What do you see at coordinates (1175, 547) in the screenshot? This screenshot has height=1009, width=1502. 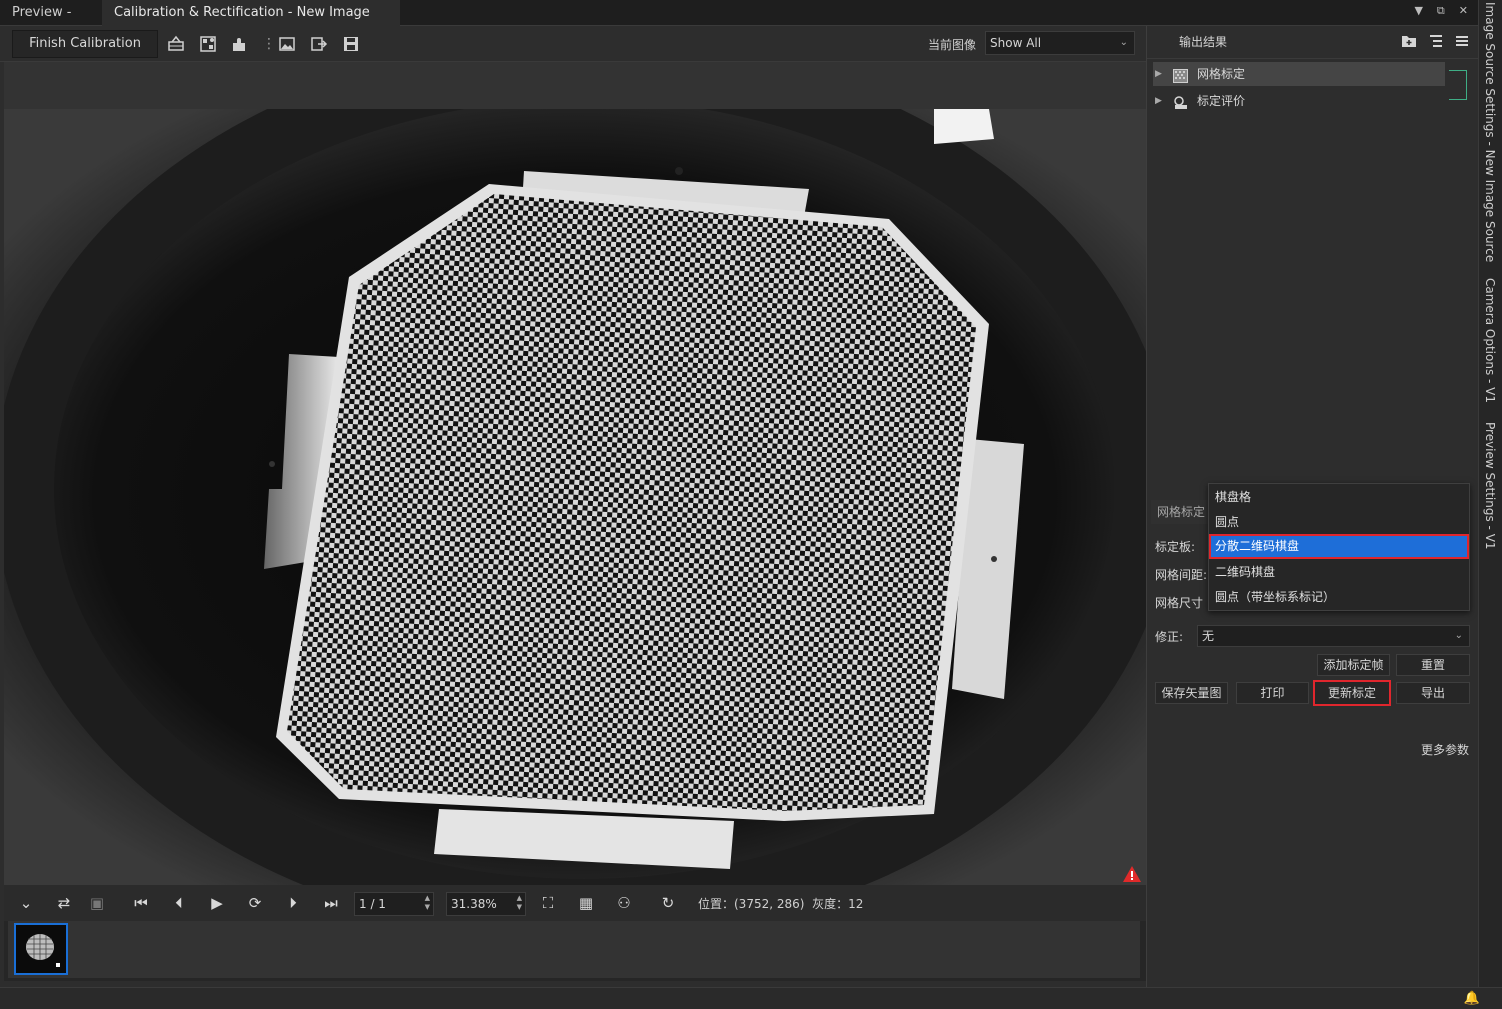 I see `board-label: 标定板:` at bounding box center [1175, 547].